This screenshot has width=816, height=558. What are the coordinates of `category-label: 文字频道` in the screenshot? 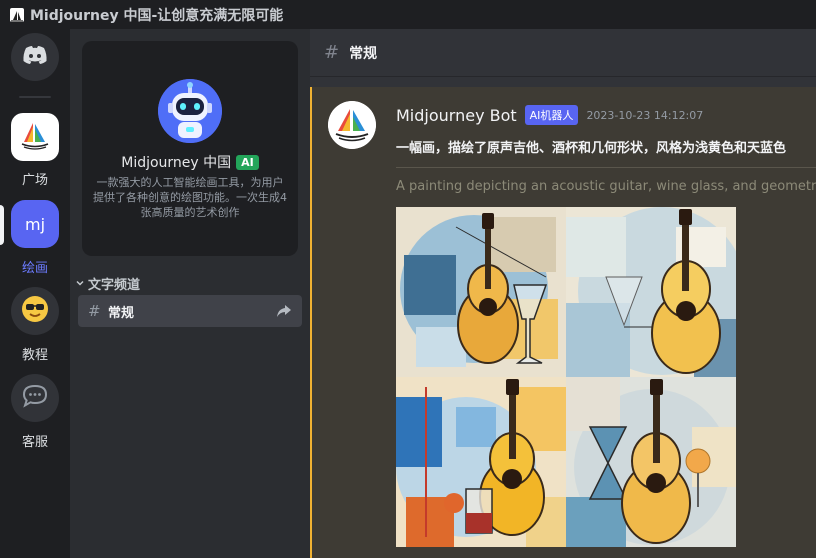 It's located at (114, 285).